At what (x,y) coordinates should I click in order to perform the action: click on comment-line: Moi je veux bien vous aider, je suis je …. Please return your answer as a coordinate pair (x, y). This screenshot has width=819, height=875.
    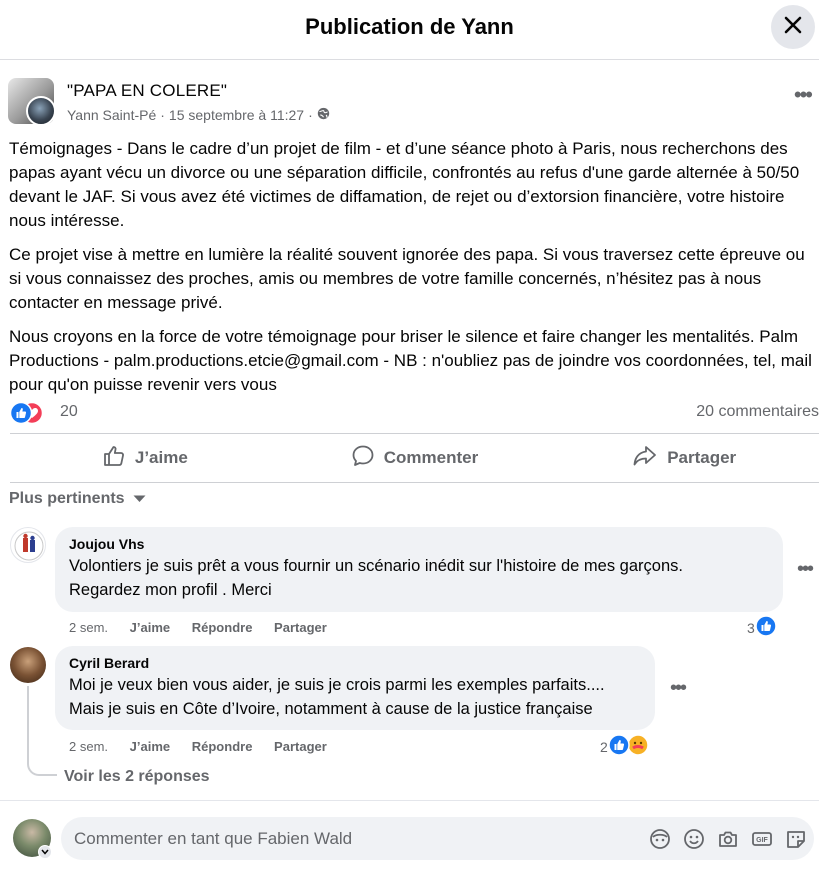
    Looking at the image, I should click on (337, 685).